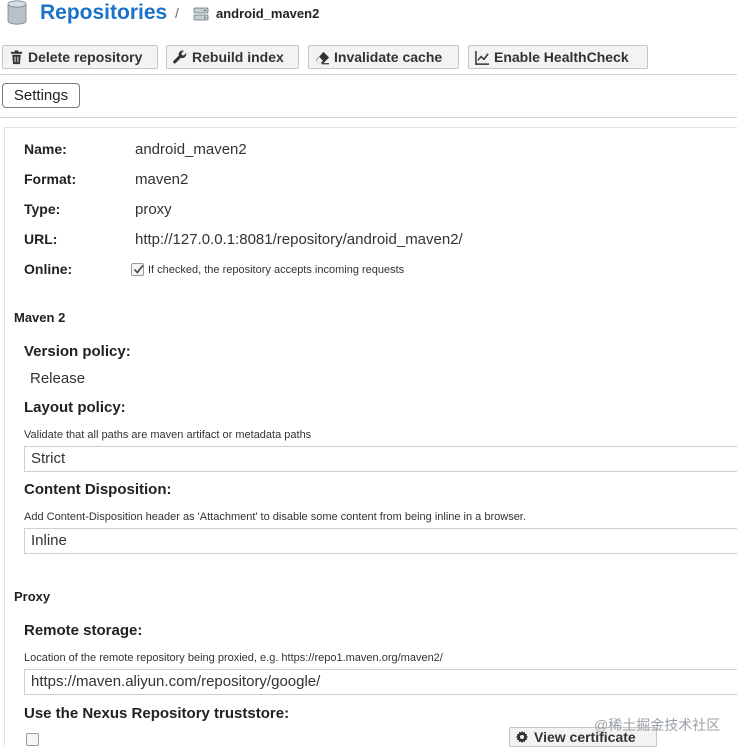  Describe the element at coordinates (98, 489) in the screenshot. I see `content-disposition-label: Content Disposition:` at that location.